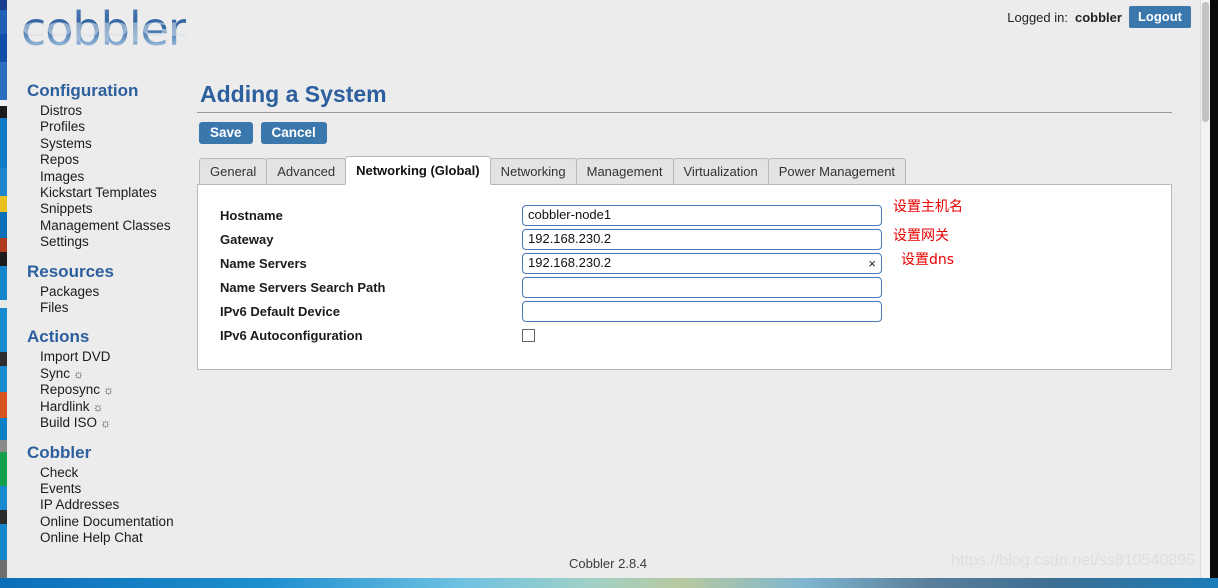 Image resolution: width=1218 pixels, height=588 pixels. I want to click on browser-bookmark-strip, so click(3, 289).